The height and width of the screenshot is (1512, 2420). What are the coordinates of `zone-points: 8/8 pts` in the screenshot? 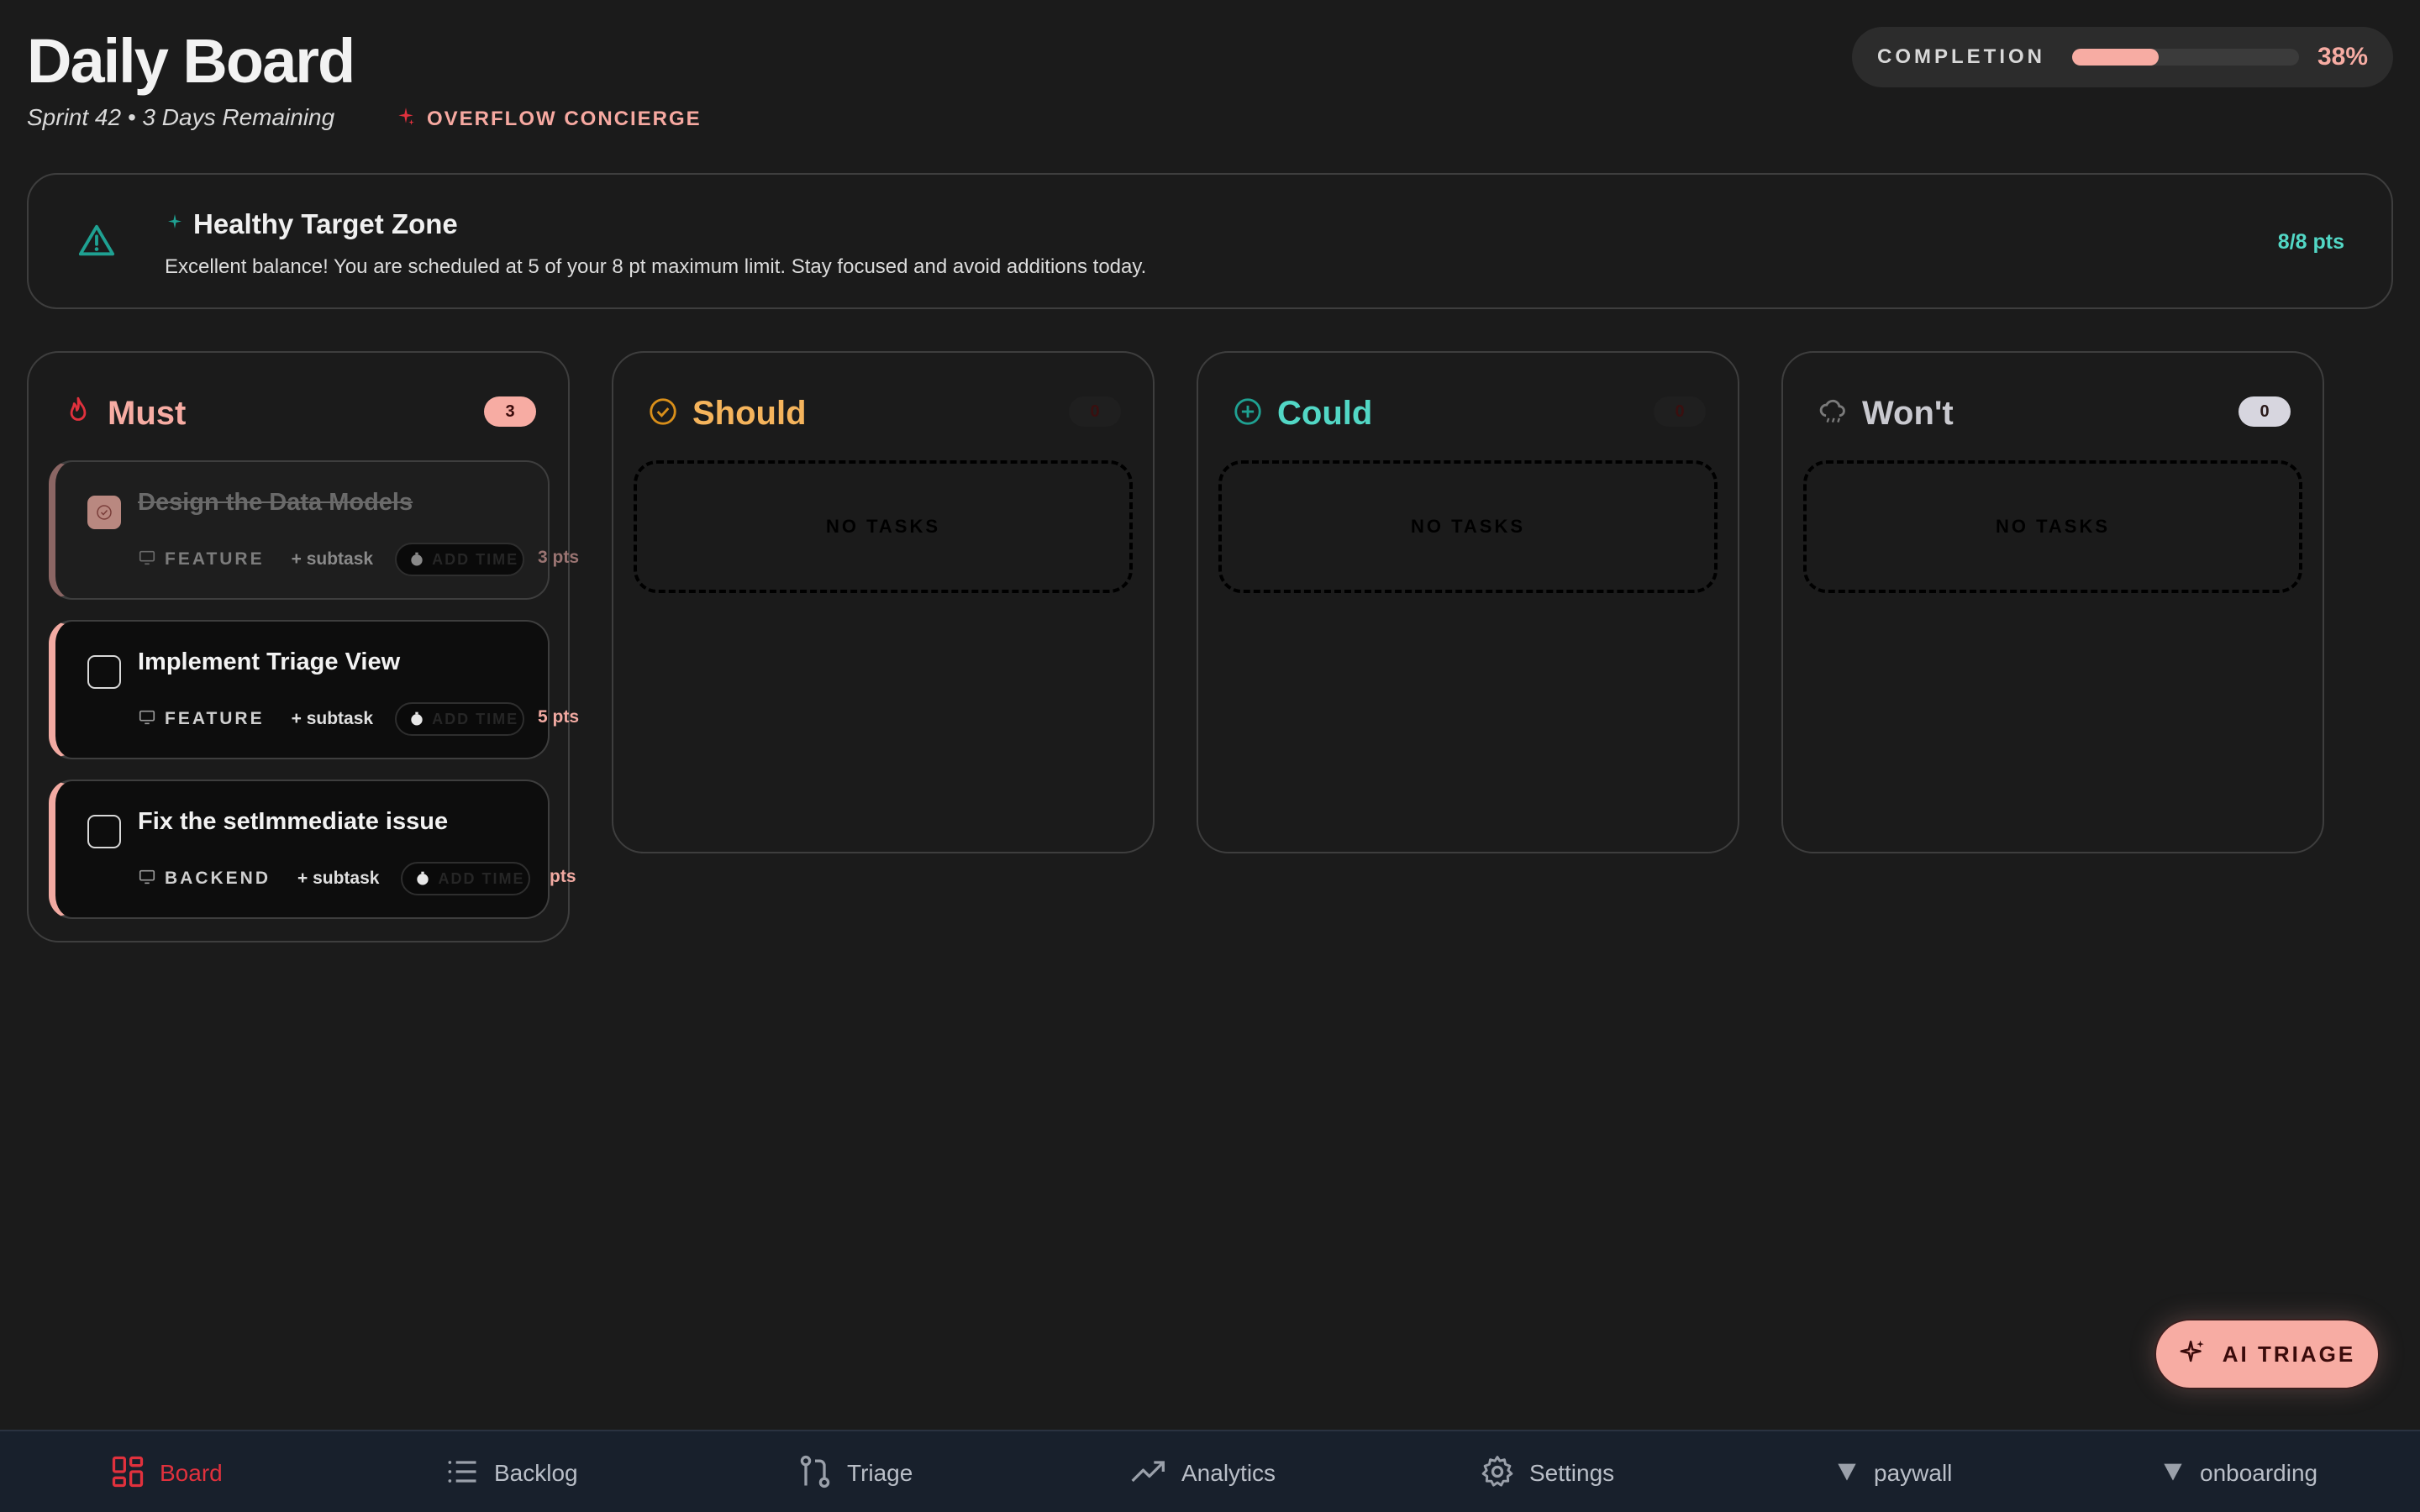 It's located at (2310, 242).